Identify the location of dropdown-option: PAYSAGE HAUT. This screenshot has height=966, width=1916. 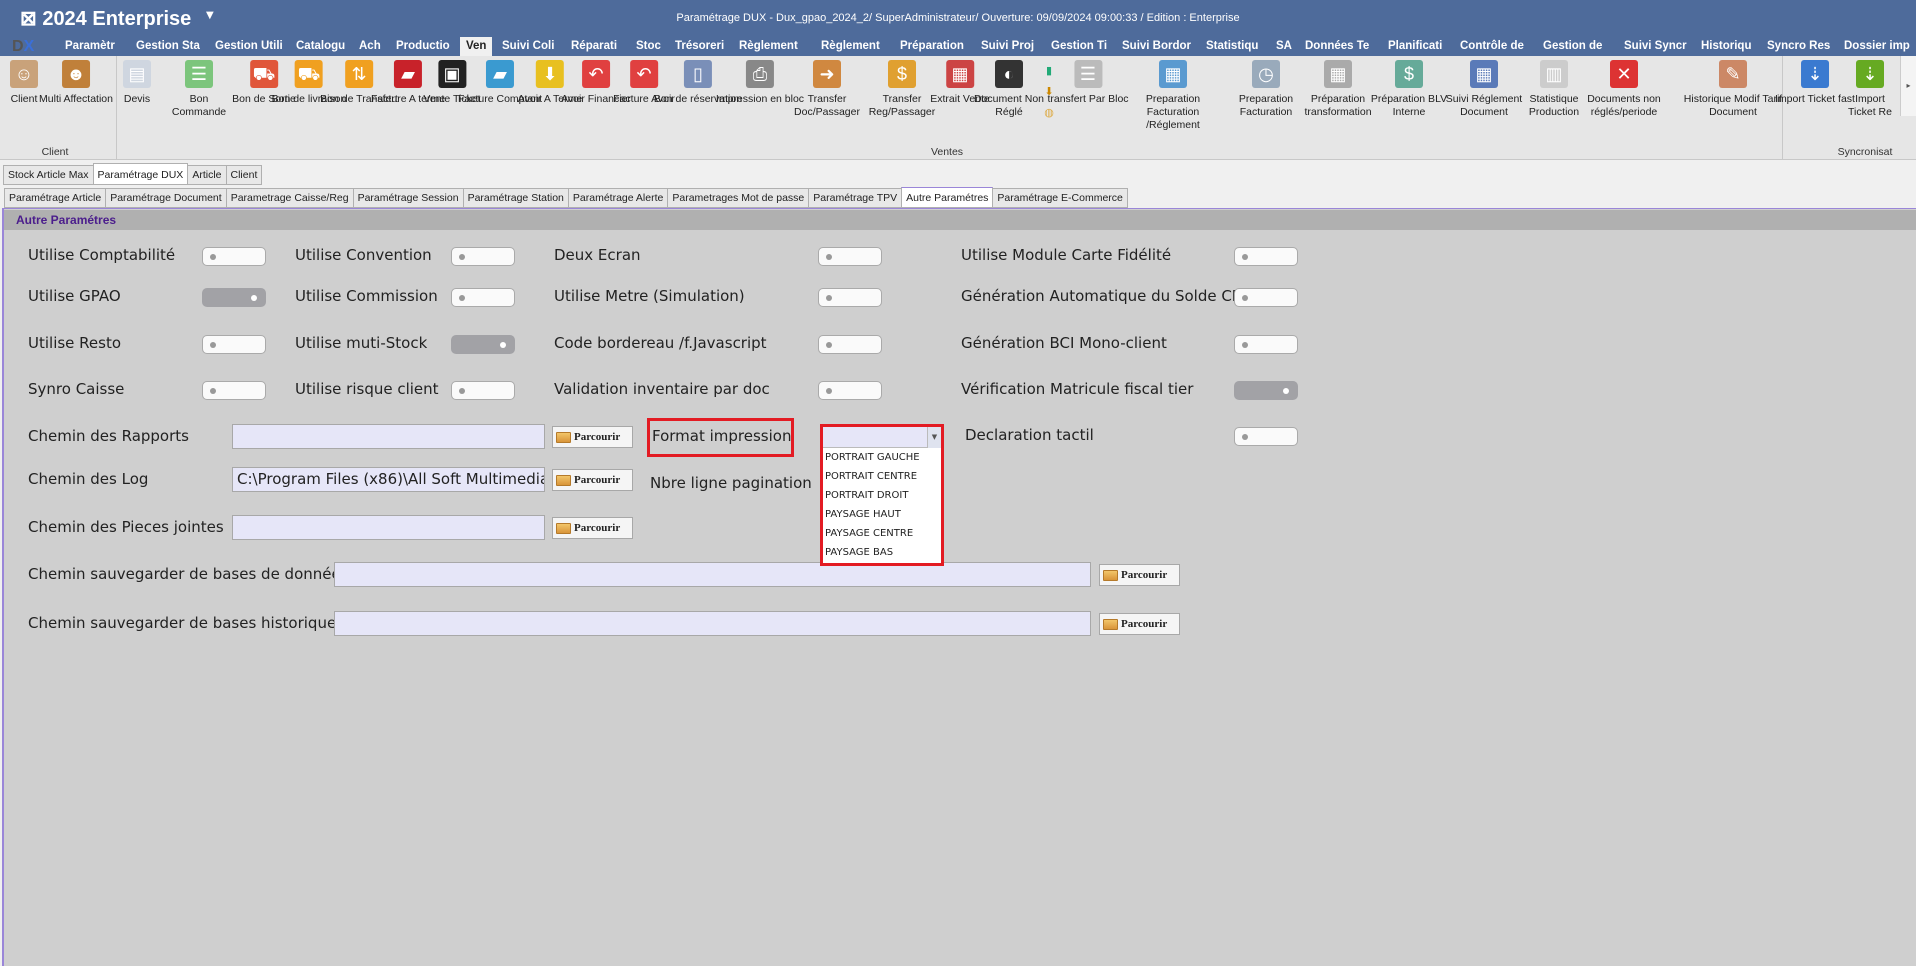
(882, 514).